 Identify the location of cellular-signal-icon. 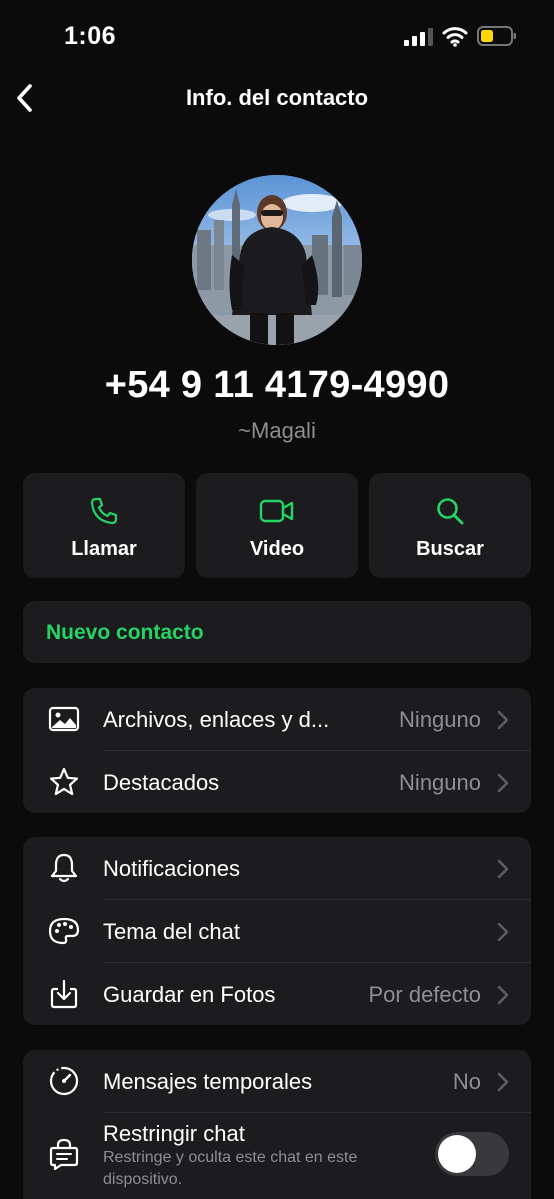
(418, 37).